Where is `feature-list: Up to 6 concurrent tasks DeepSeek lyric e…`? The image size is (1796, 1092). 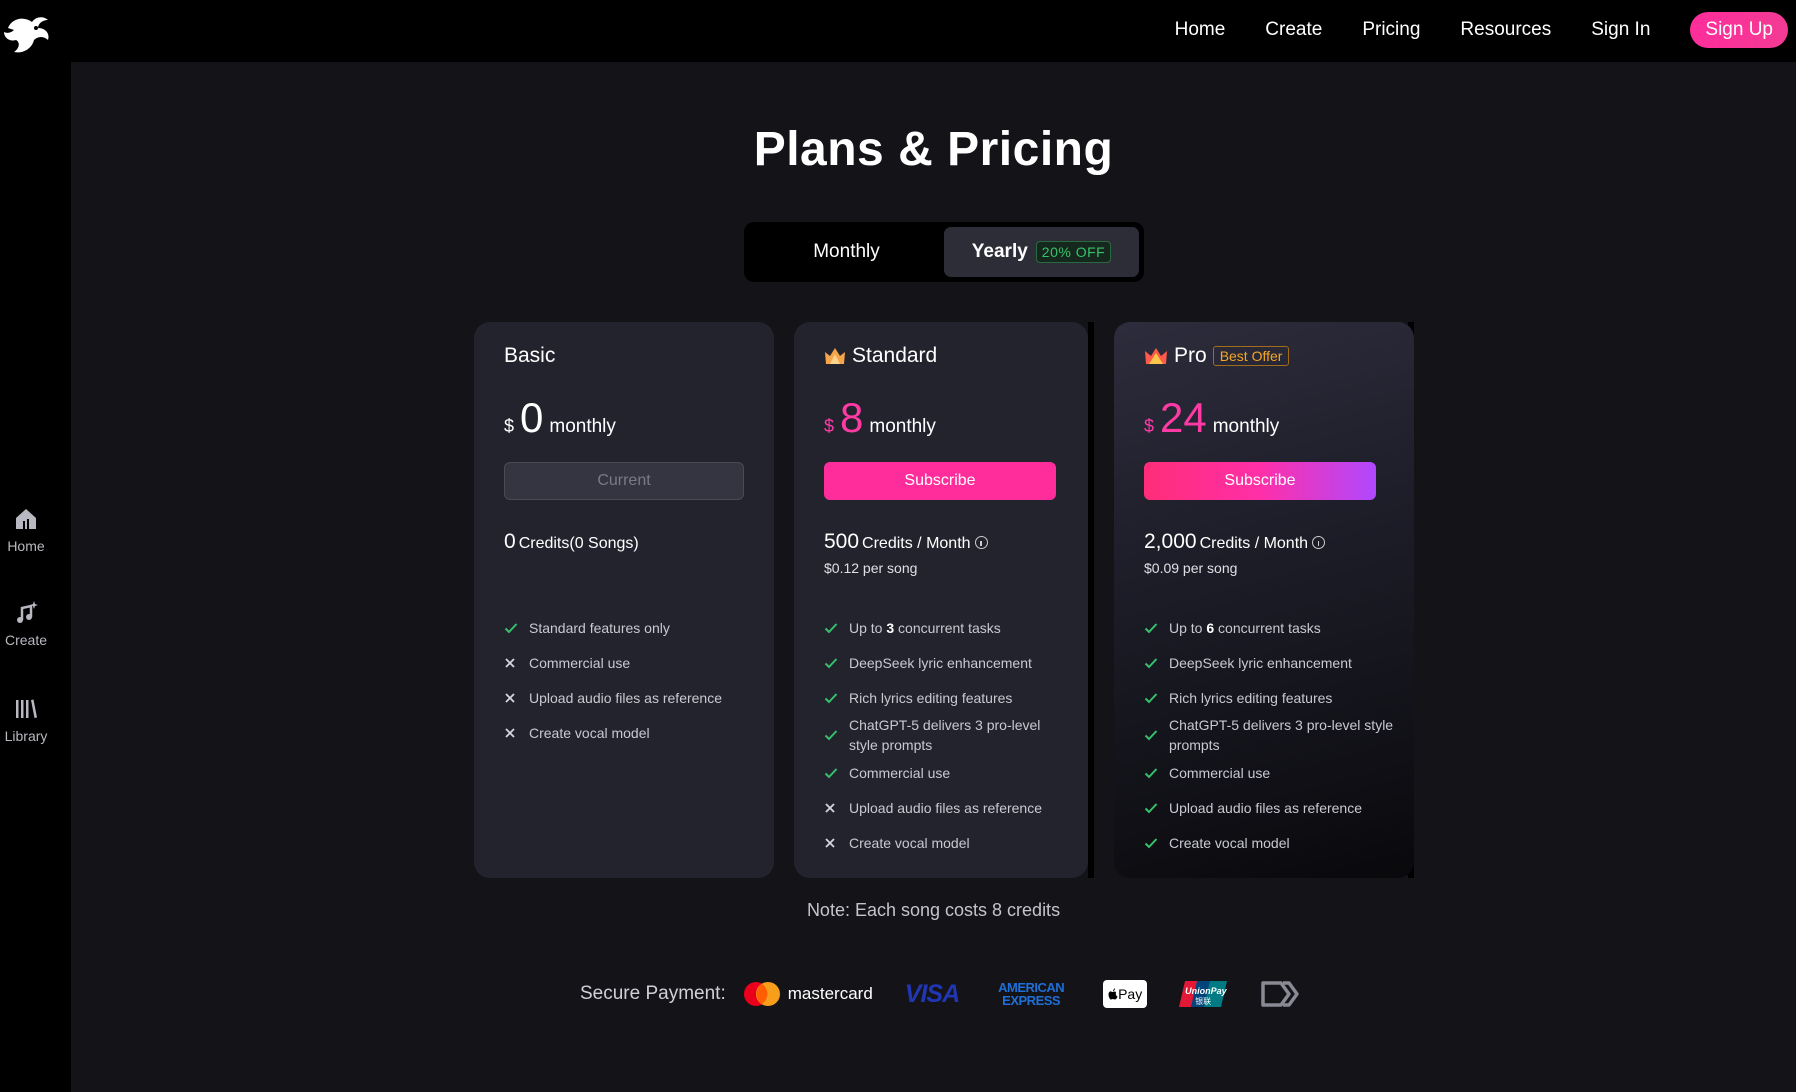
feature-list: Up to 6 concurrent tasks DeepSeek lyric e… is located at coordinates (1269, 735).